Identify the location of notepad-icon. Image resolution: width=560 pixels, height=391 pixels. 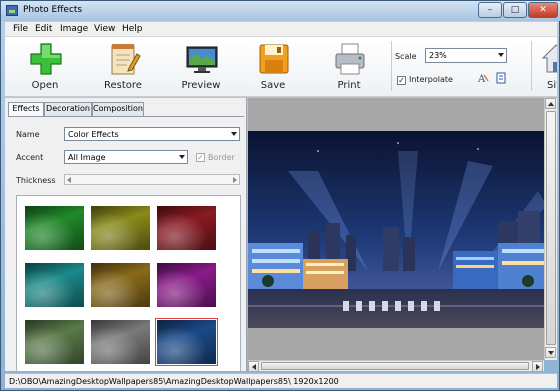
(126, 59).